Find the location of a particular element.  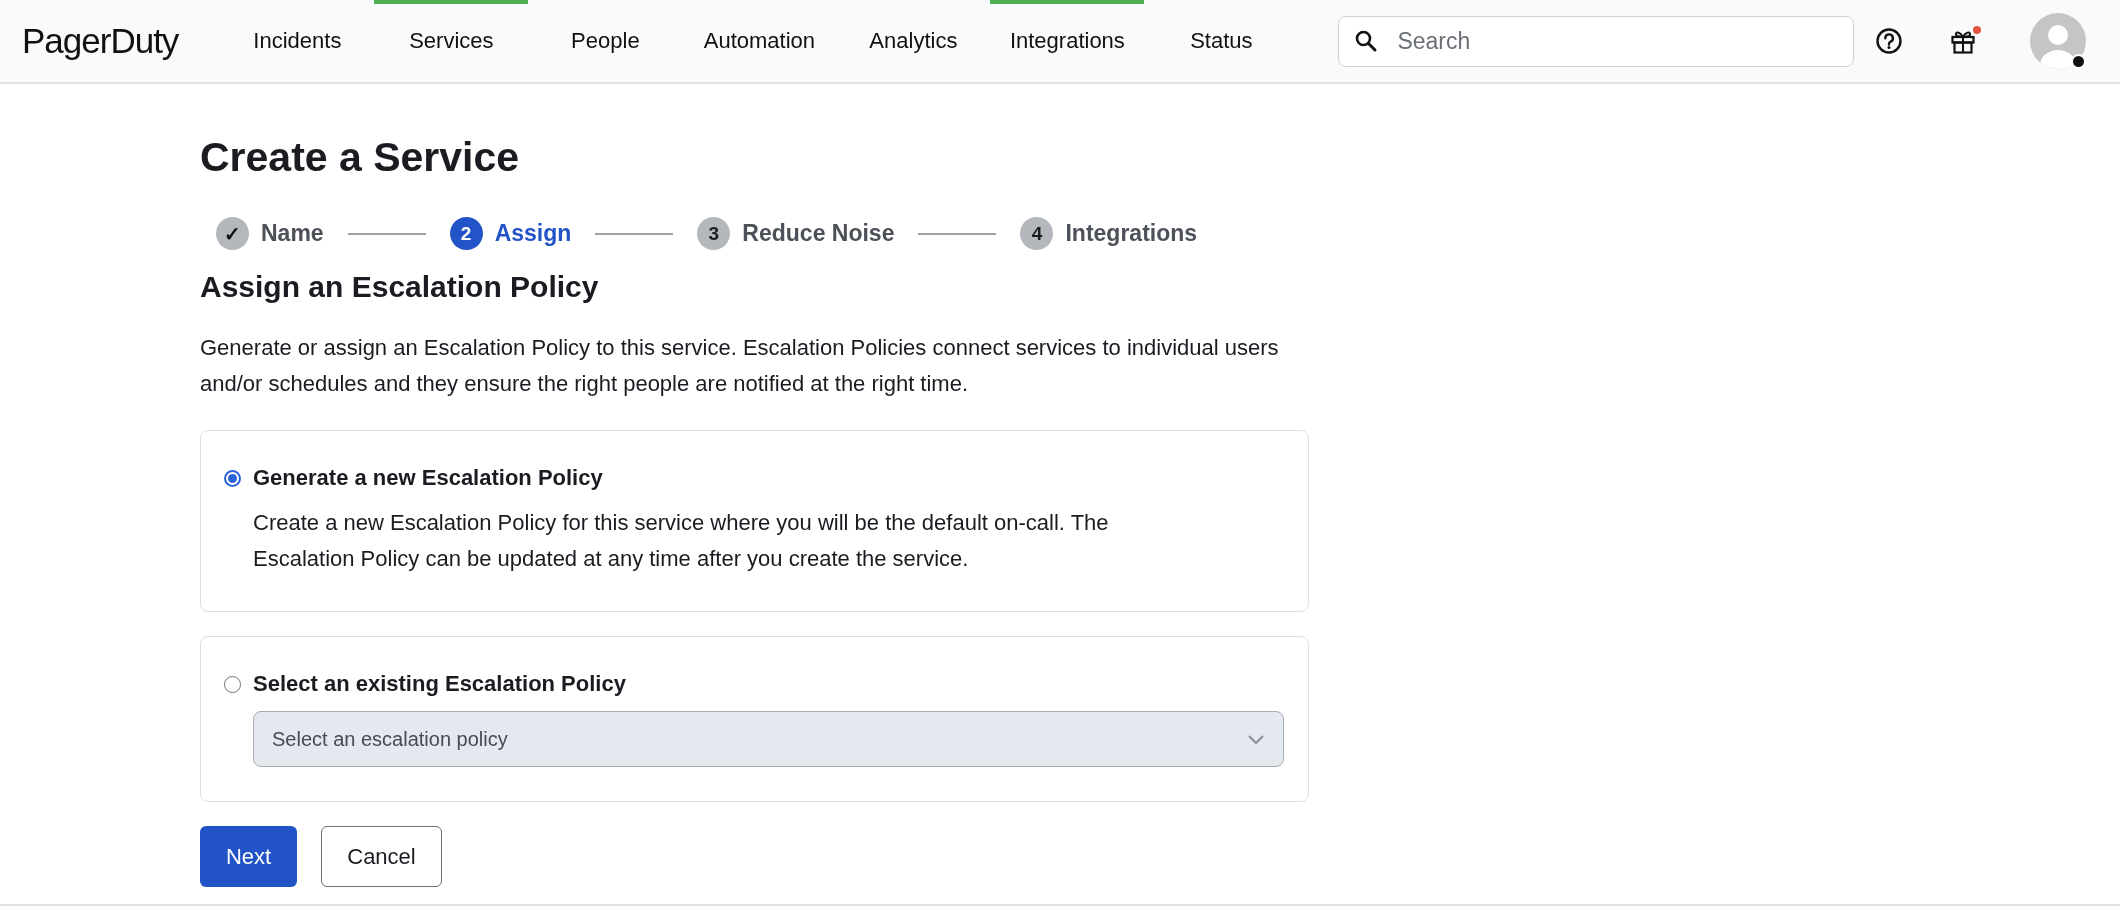

help-icon is located at coordinates (1889, 41).